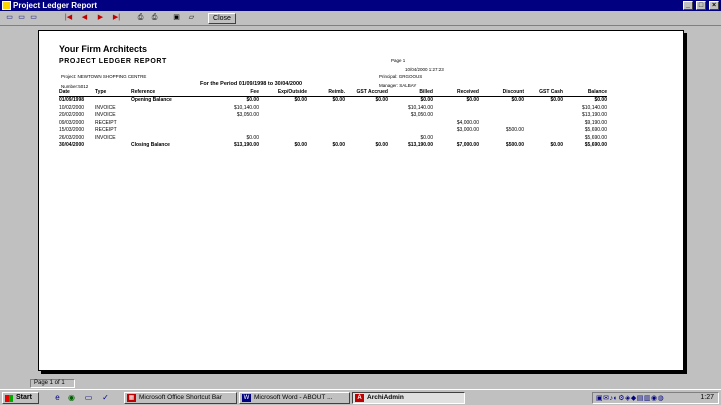 The height and width of the screenshot is (405, 721). I want to click on office-icon: ▦, so click(131, 398).